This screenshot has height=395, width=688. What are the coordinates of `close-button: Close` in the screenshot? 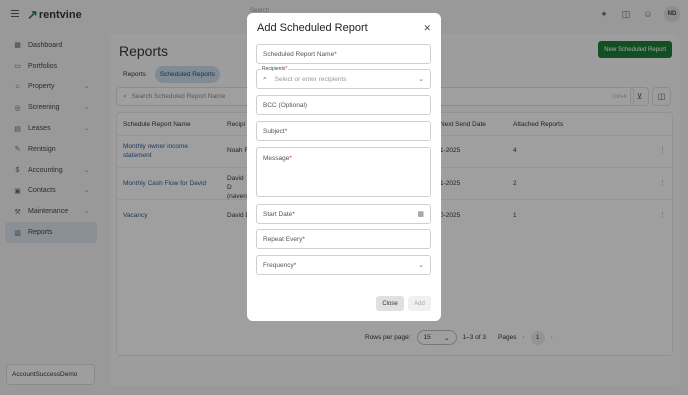 It's located at (390, 303).